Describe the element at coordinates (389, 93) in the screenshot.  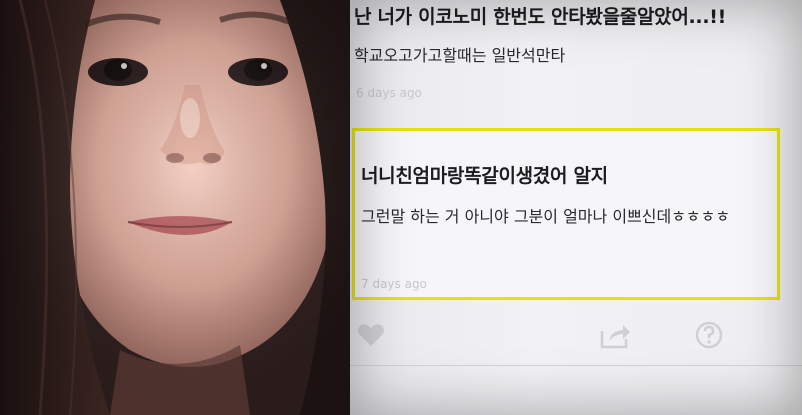
I see `post-timestamp: 6 days ago` at that location.